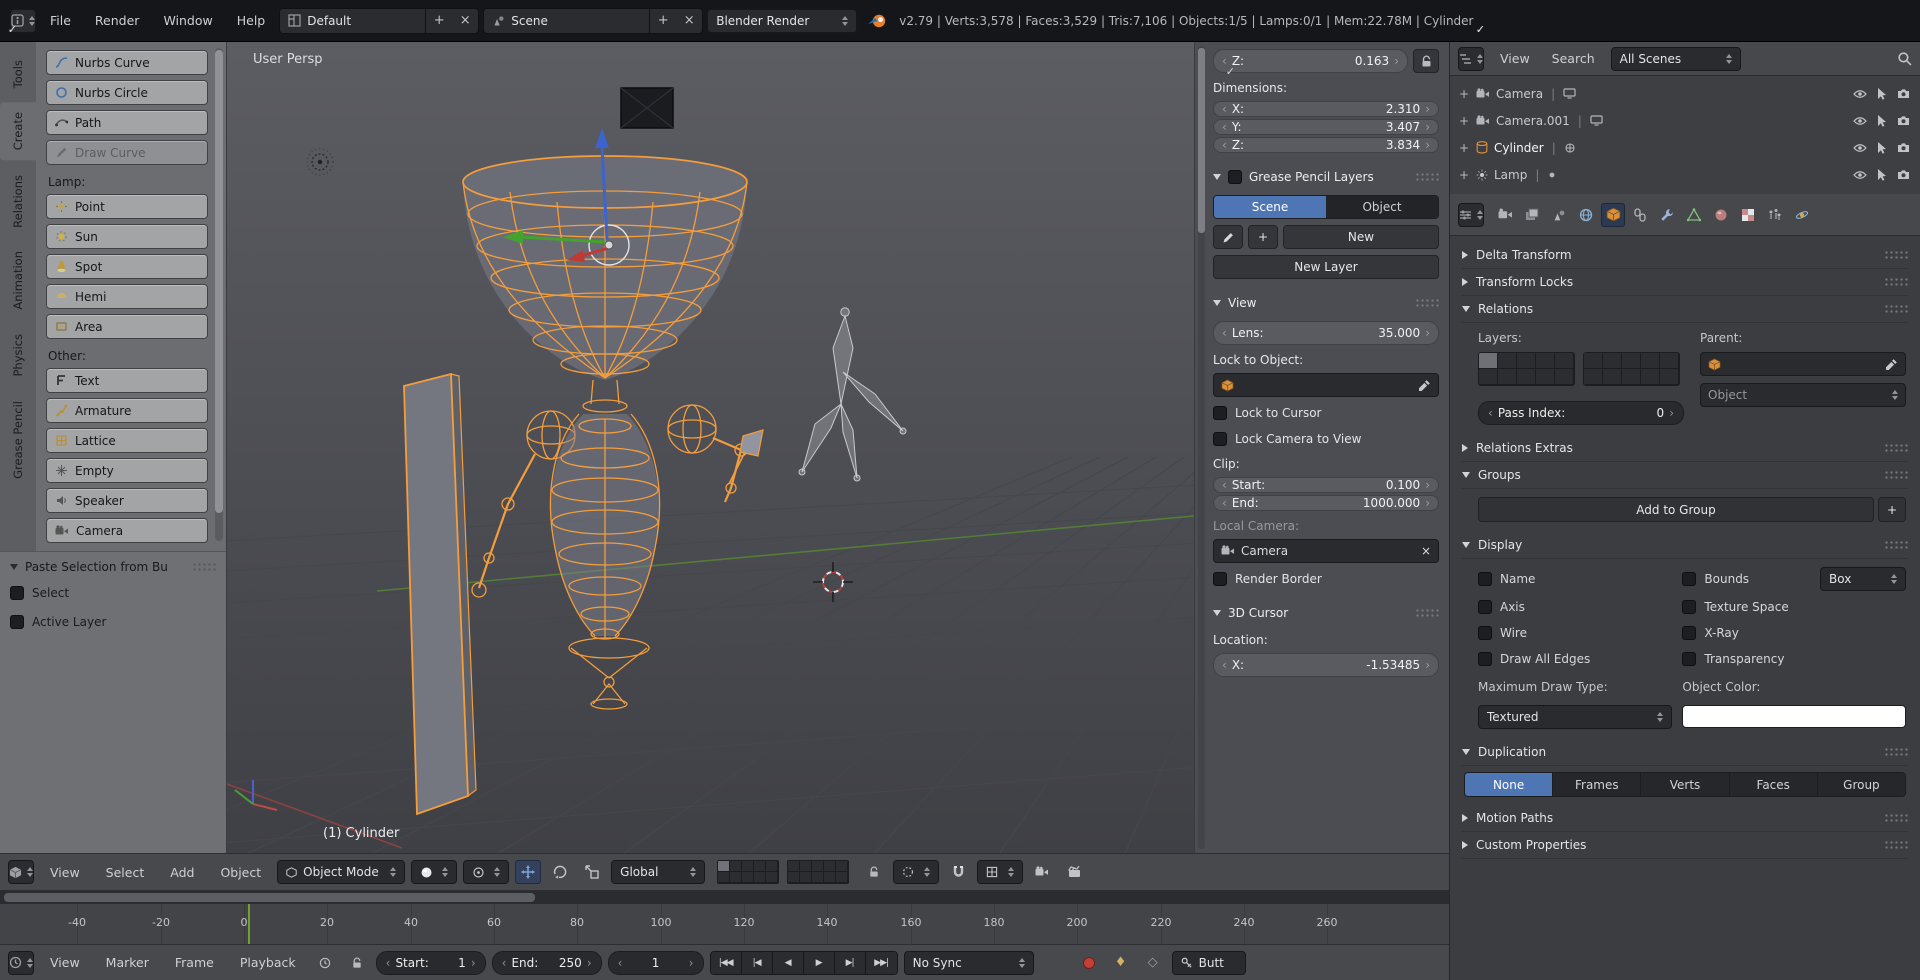  I want to click on bounds-type-dropdown: Box, so click(1862, 579).